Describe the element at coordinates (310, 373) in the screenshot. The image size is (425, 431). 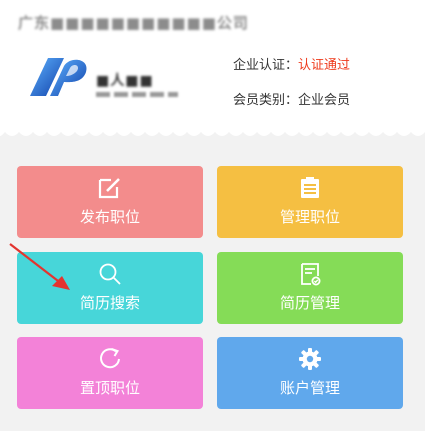
I see `account-management-button: 账户管理` at that location.